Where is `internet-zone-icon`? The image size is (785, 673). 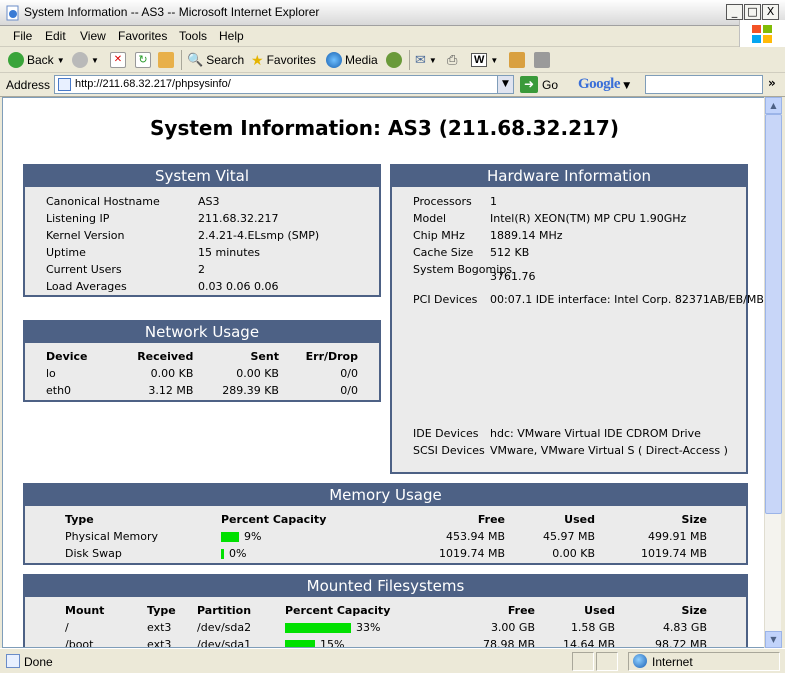
internet-zone-icon is located at coordinates (640, 661).